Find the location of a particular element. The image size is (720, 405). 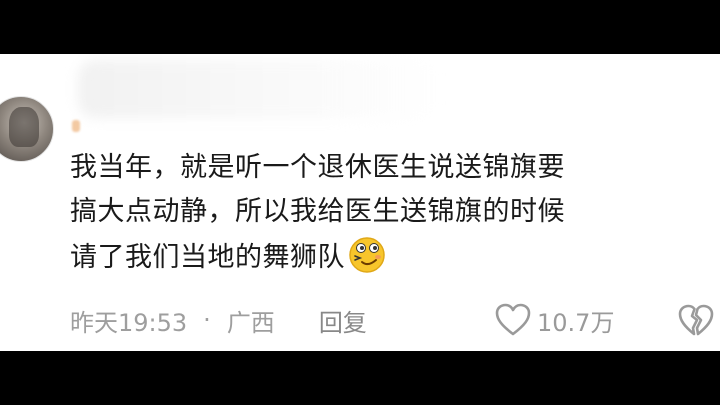

comment-line: 请了我们当地的舞狮队 is located at coordinates (390, 257).